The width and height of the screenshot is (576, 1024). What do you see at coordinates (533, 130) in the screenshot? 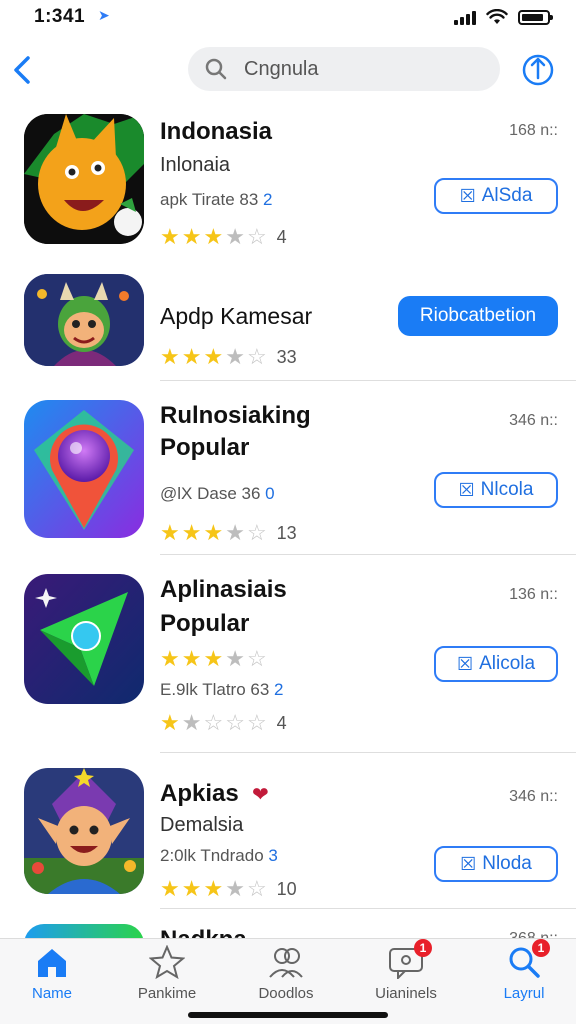
I see `app-size: 168 n::` at bounding box center [533, 130].